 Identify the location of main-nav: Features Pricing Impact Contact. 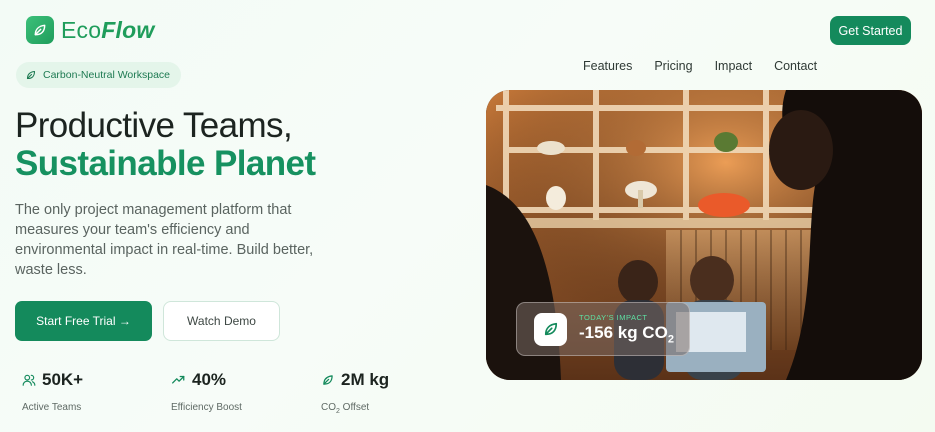
(711, 66).